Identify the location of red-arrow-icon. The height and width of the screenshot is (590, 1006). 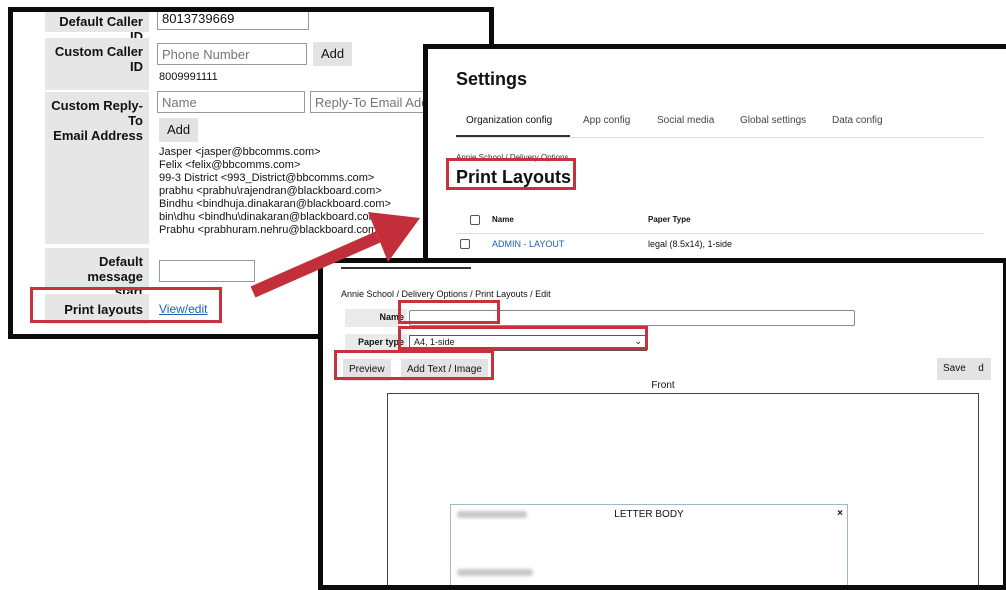
(335, 255).